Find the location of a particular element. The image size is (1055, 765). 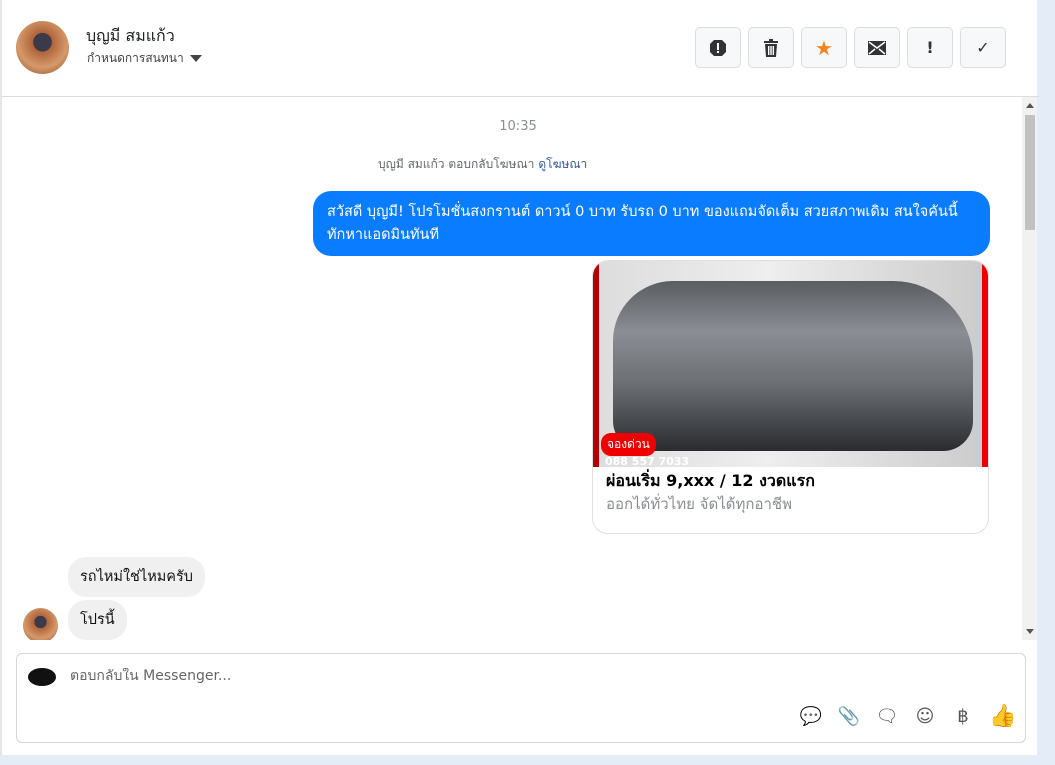

scroll-up-icon is located at coordinates (1030, 105).